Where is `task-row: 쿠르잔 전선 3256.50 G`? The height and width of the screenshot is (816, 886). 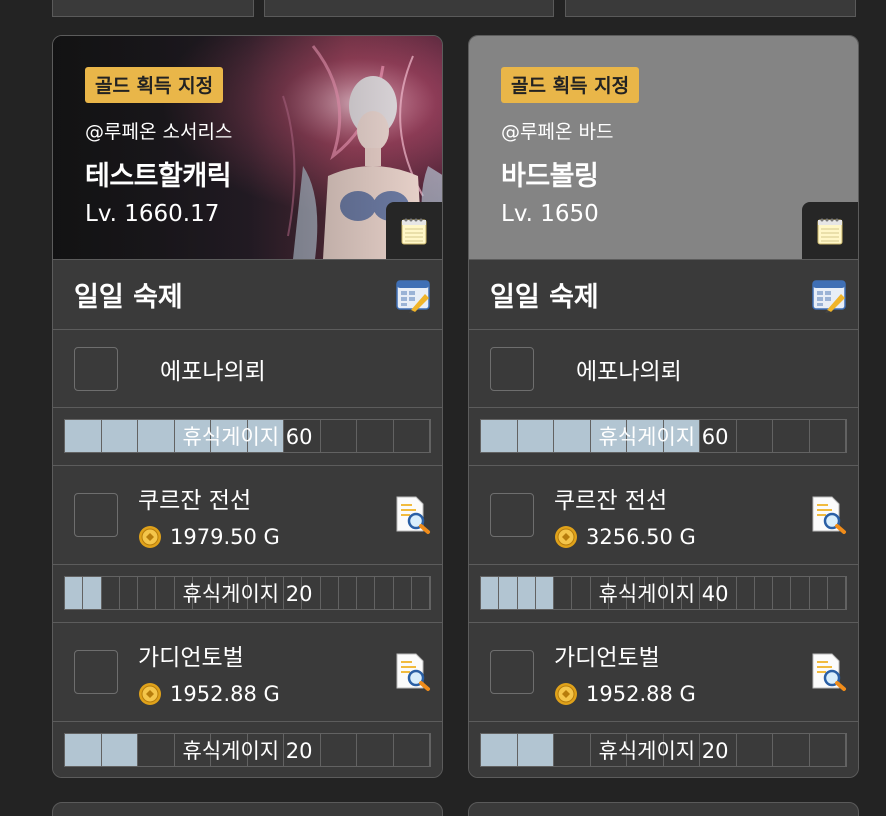 task-row: 쿠르잔 전선 3256.50 G is located at coordinates (663, 514).